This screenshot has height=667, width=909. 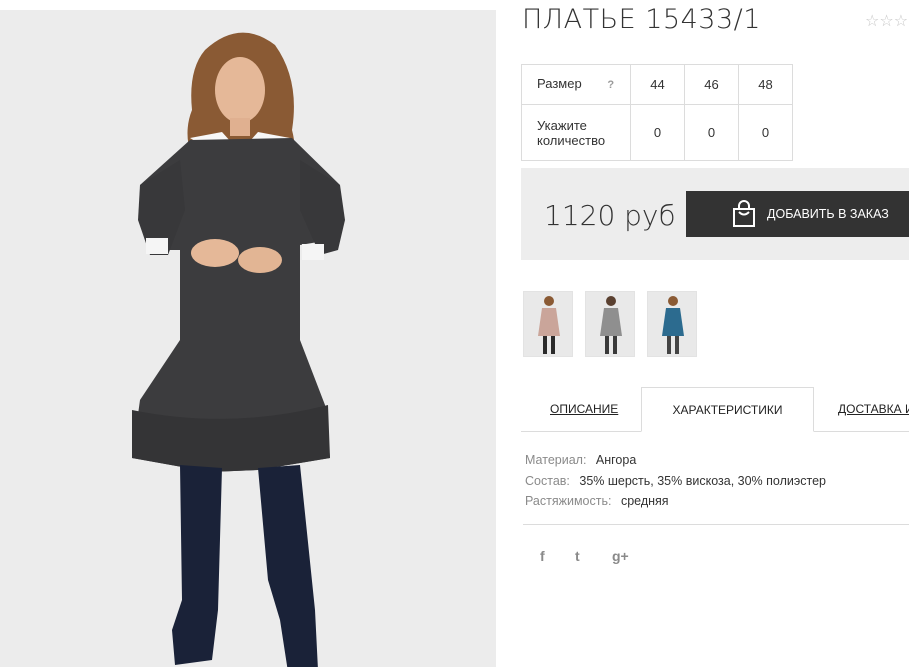 I want to click on tab-characteristics: ХАРАКТЕРИСТИКИ, so click(x=727, y=409).